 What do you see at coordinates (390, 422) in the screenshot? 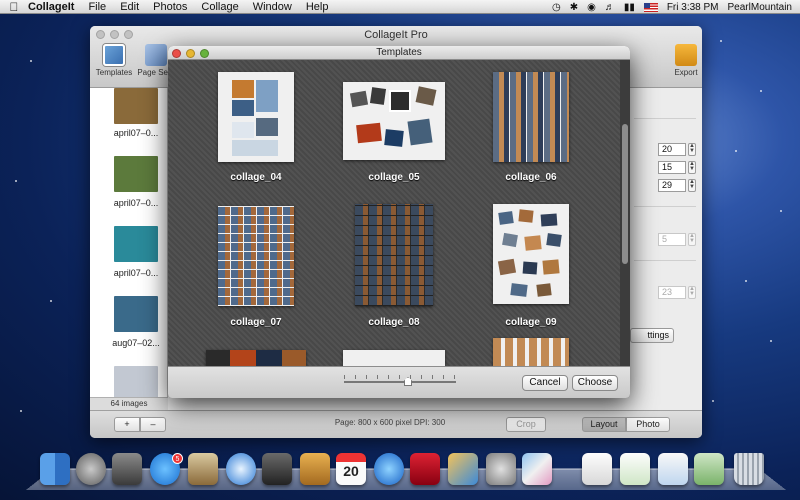
I see `page-info: Page: 800 x 600 pixel DPI: 300` at bounding box center [390, 422].